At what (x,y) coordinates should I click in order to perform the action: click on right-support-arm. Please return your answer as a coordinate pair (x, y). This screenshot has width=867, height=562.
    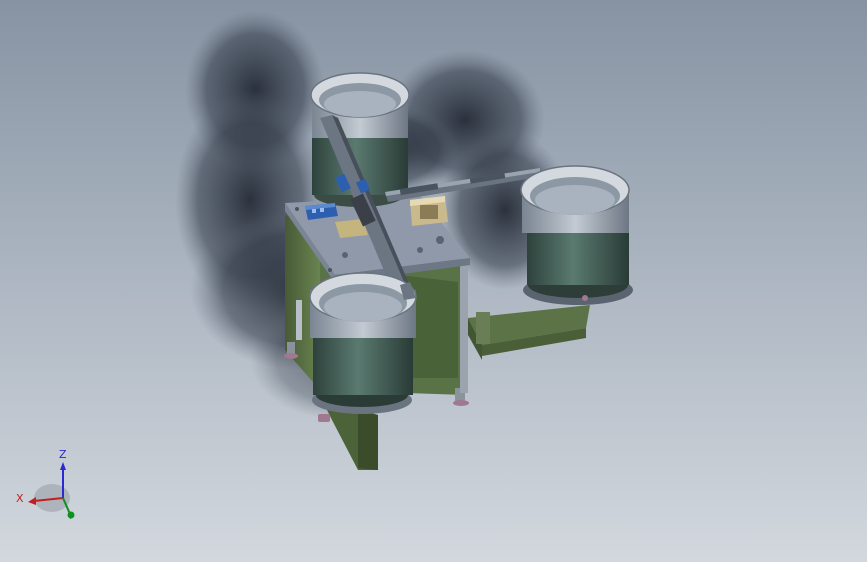
    Looking at the image, I should click on (529, 332).